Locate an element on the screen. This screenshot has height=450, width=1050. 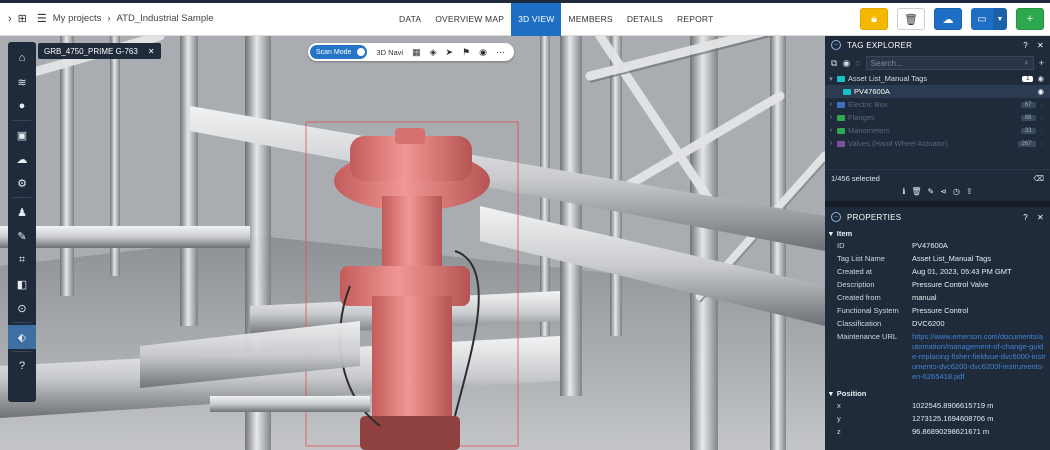
search-input: Search... ⌕ is located at coordinates (949, 63).